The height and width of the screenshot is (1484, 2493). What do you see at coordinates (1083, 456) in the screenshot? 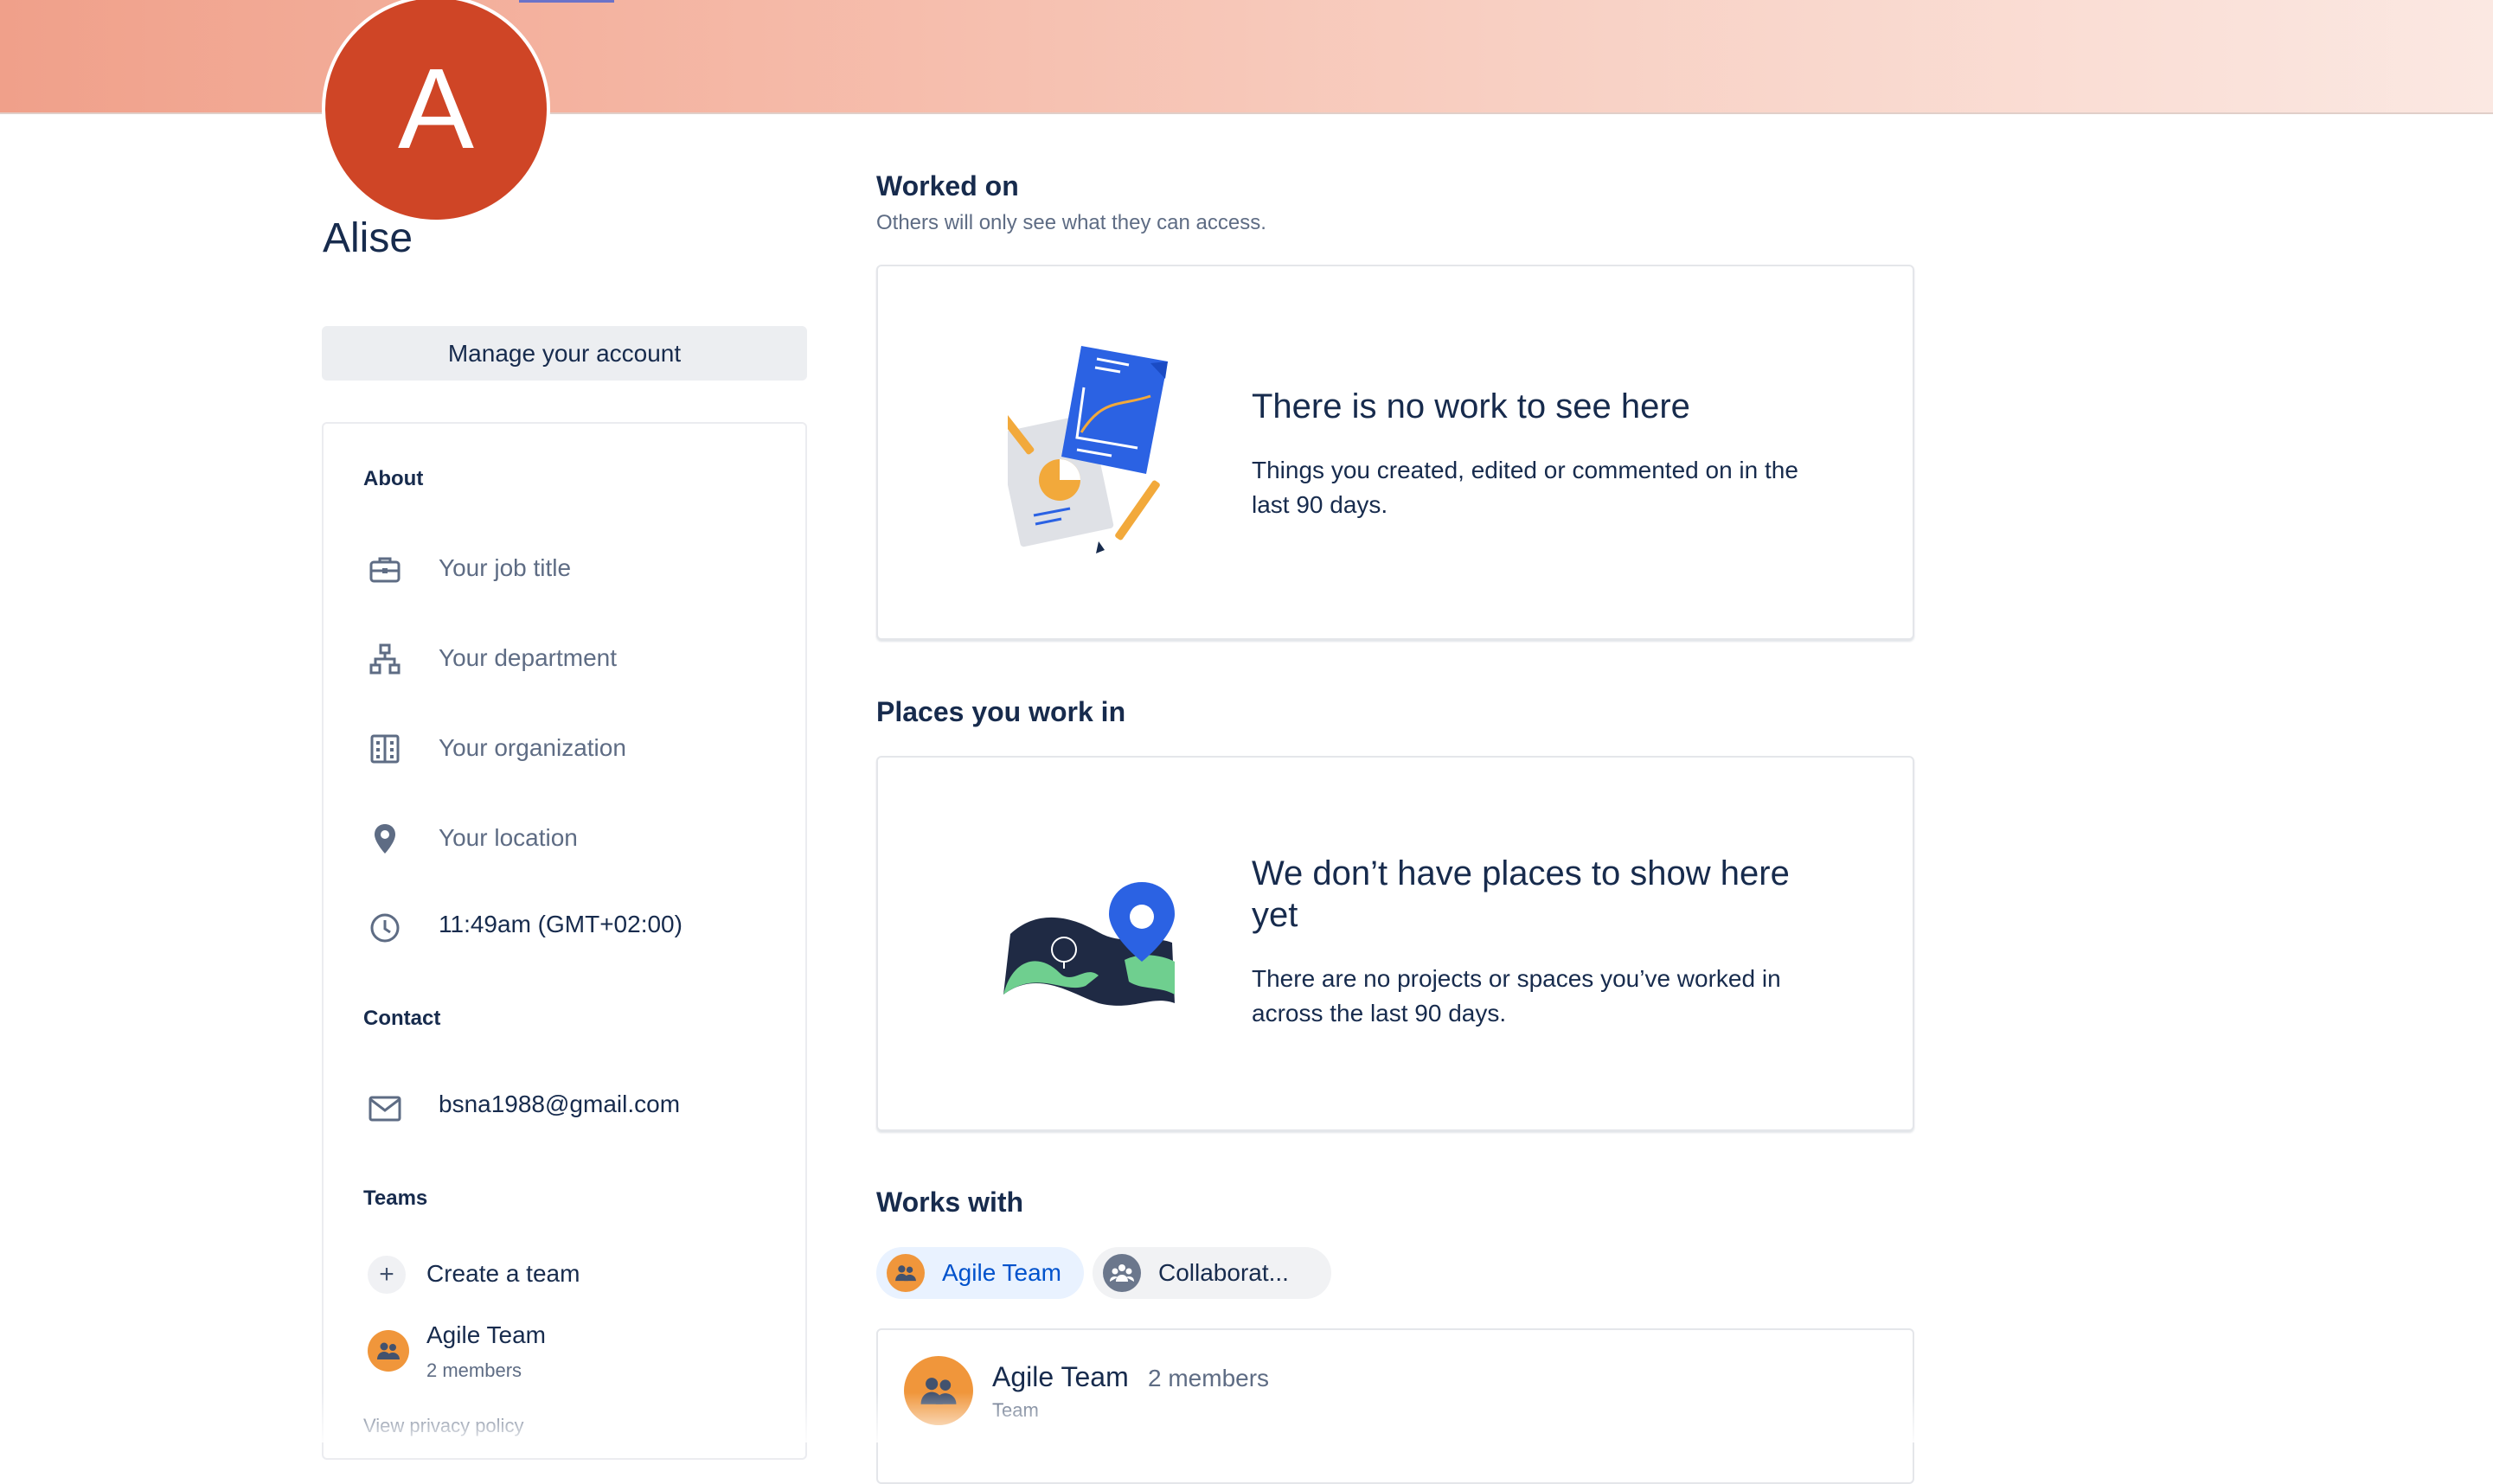
I see `documents-illustration` at bounding box center [1083, 456].